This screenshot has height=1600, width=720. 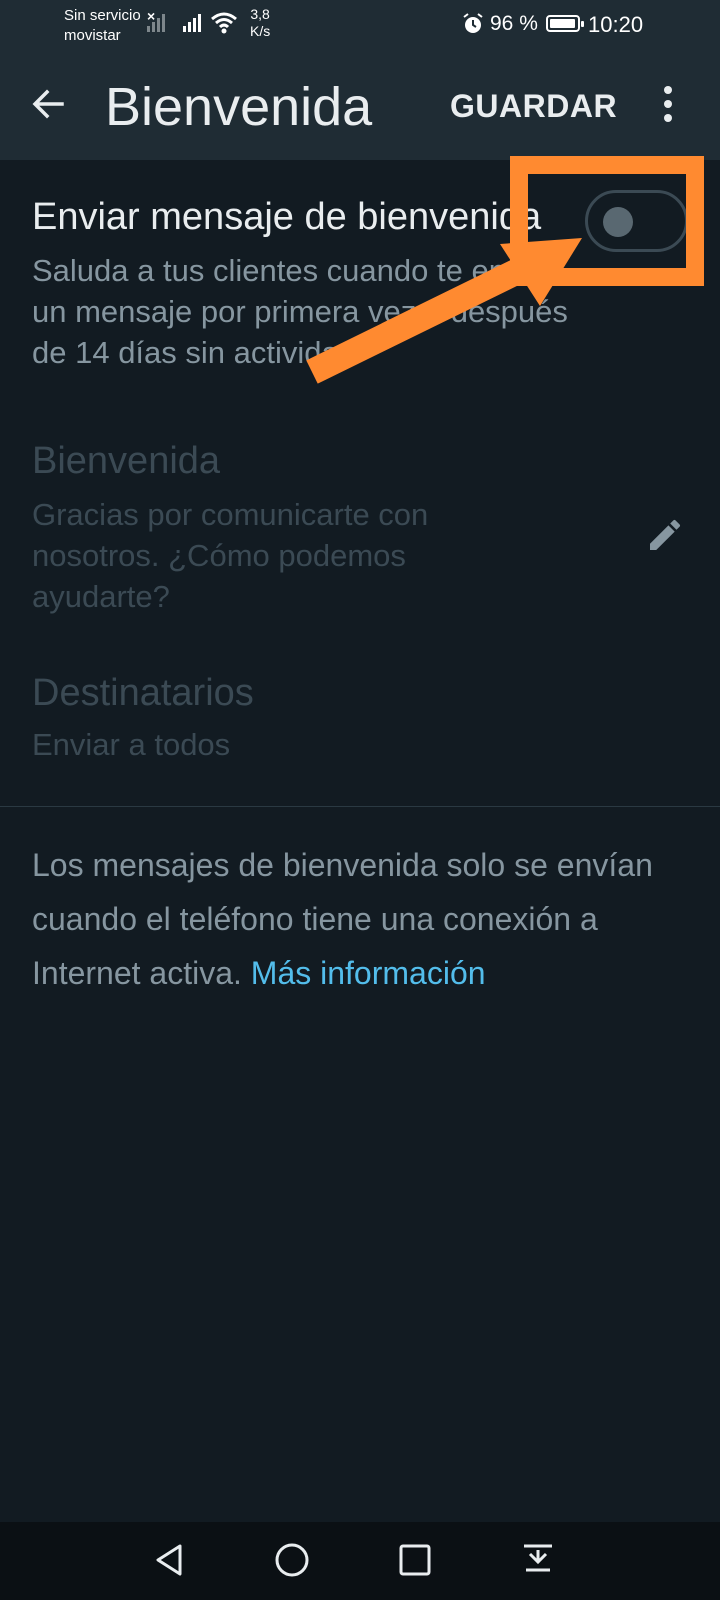 I want to click on app-bar: Bienvenida GUARDAR, so click(x=360, y=105).